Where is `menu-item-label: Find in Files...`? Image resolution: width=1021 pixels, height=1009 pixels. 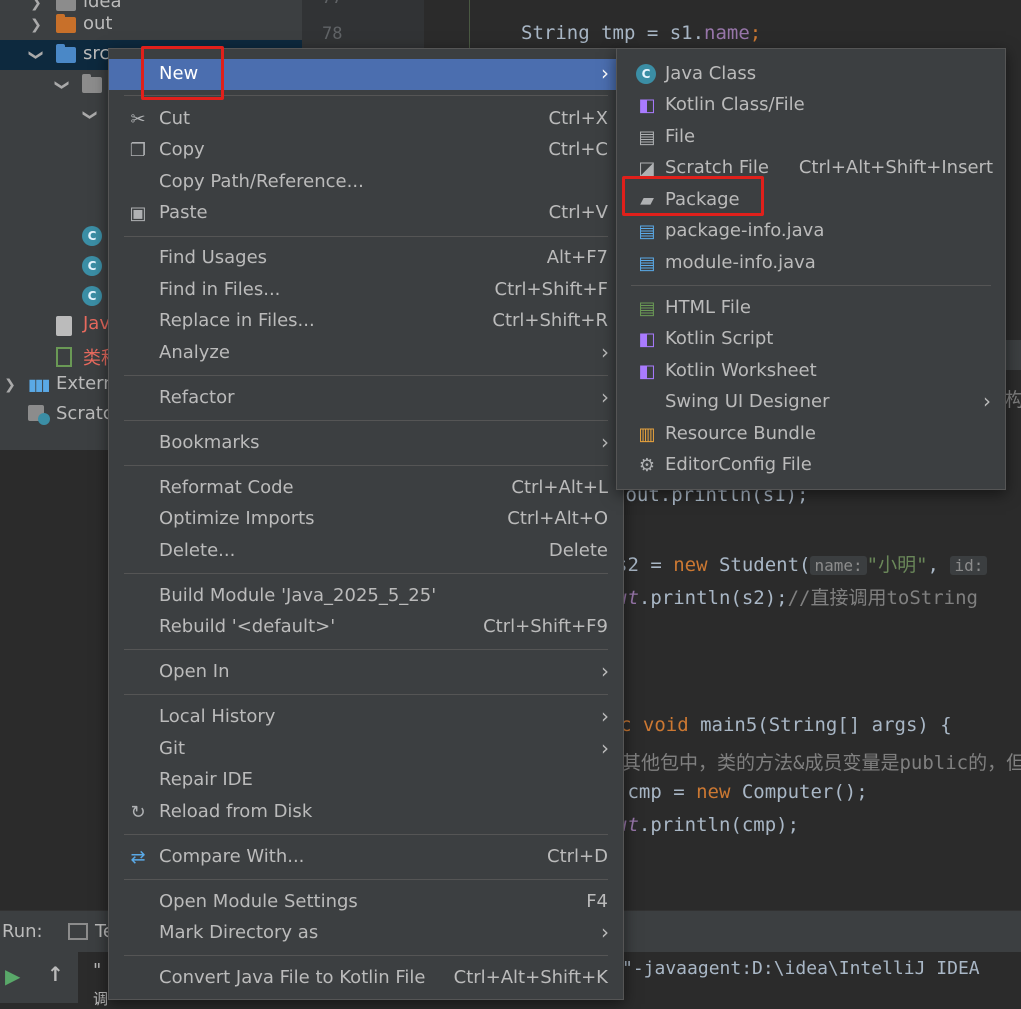 menu-item-label: Find in Files... is located at coordinates (220, 289).